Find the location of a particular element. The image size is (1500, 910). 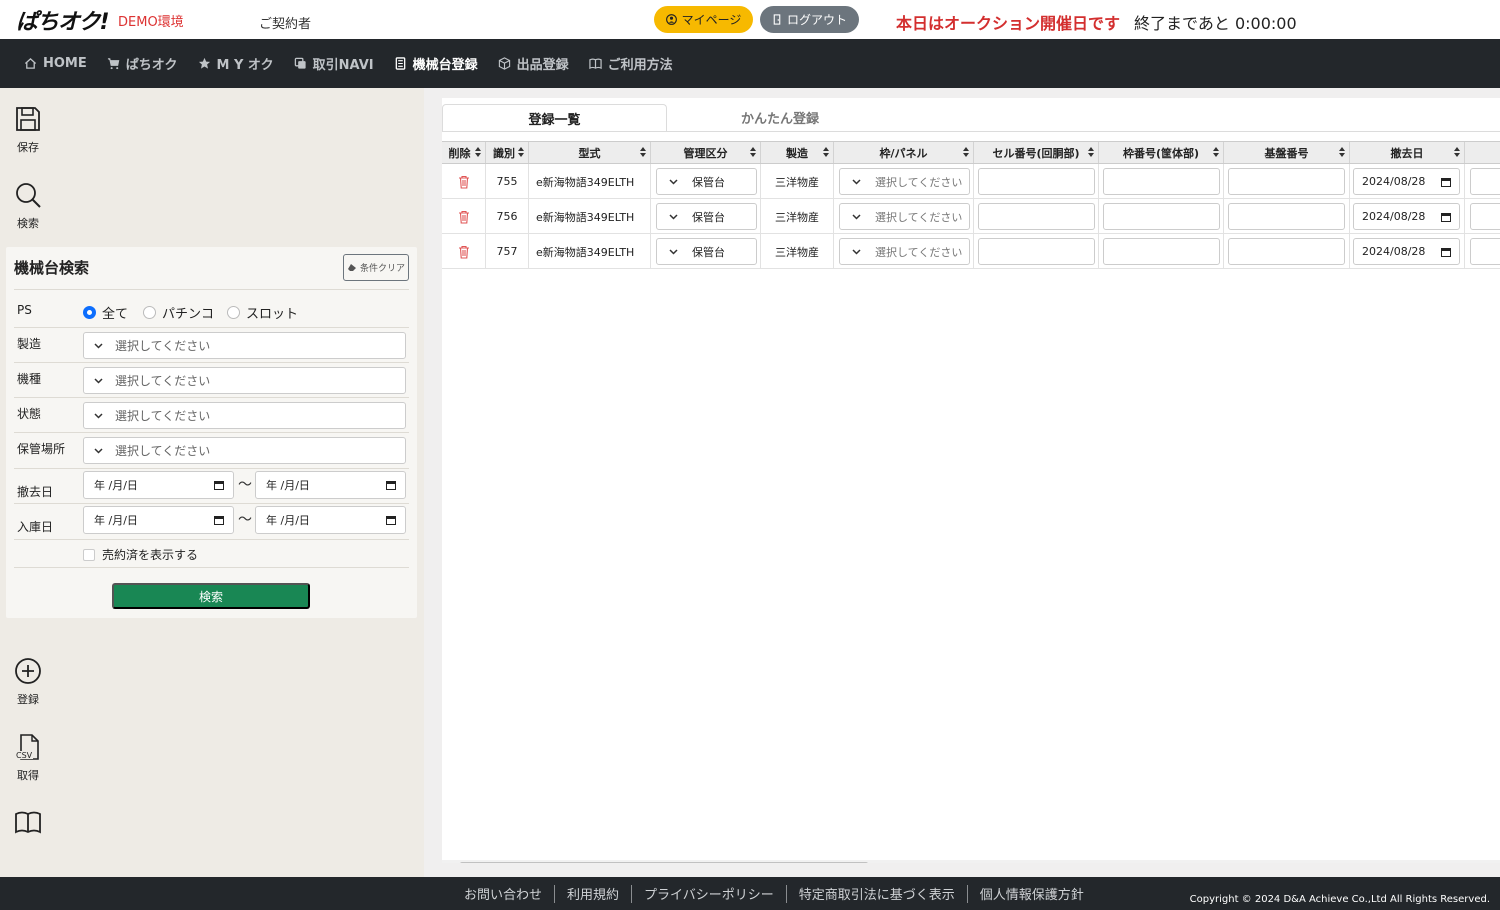

model-select-value: 選択してください is located at coordinates (163, 381).